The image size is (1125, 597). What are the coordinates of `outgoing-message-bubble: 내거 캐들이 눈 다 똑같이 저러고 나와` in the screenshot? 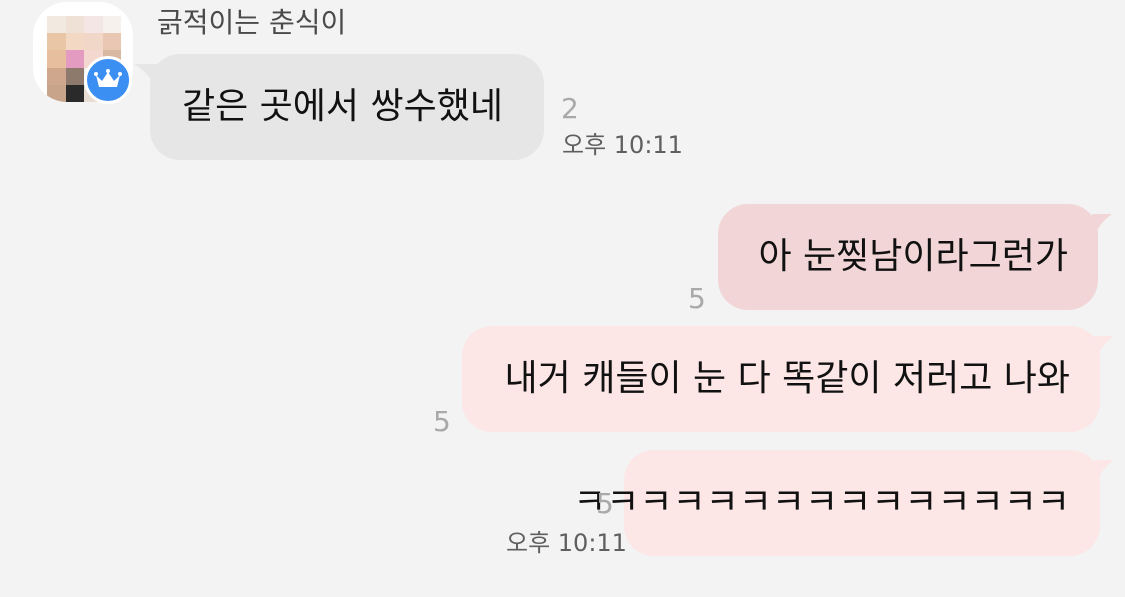 It's located at (781, 379).